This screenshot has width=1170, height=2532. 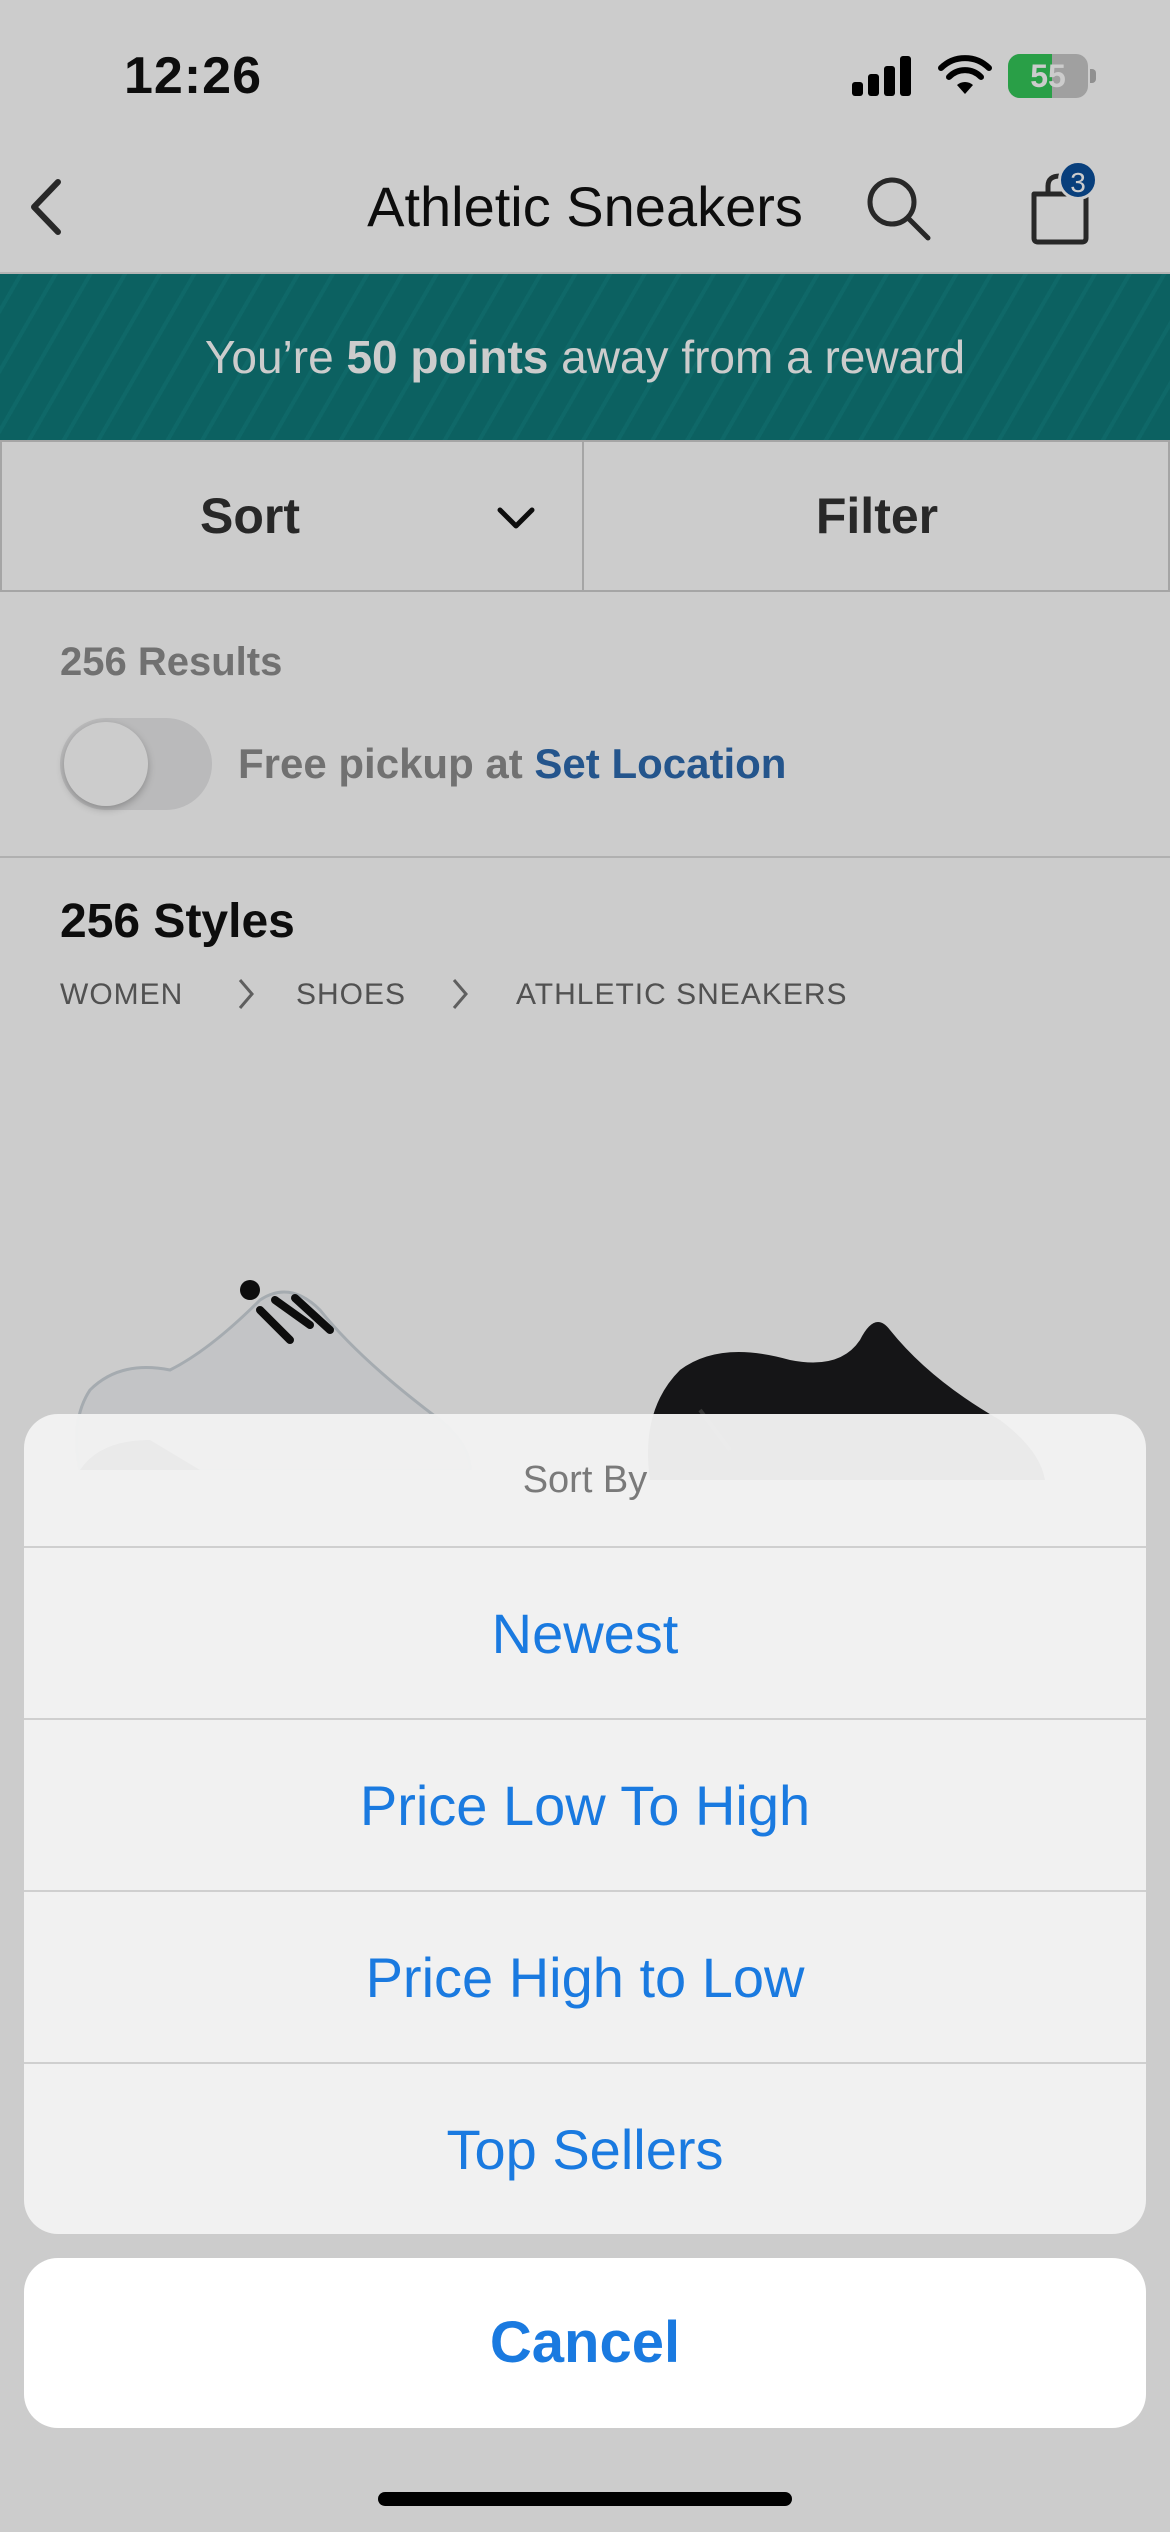 I want to click on sort-option-price-low-to-high: Price Low To High, so click(x=585, y=1805).